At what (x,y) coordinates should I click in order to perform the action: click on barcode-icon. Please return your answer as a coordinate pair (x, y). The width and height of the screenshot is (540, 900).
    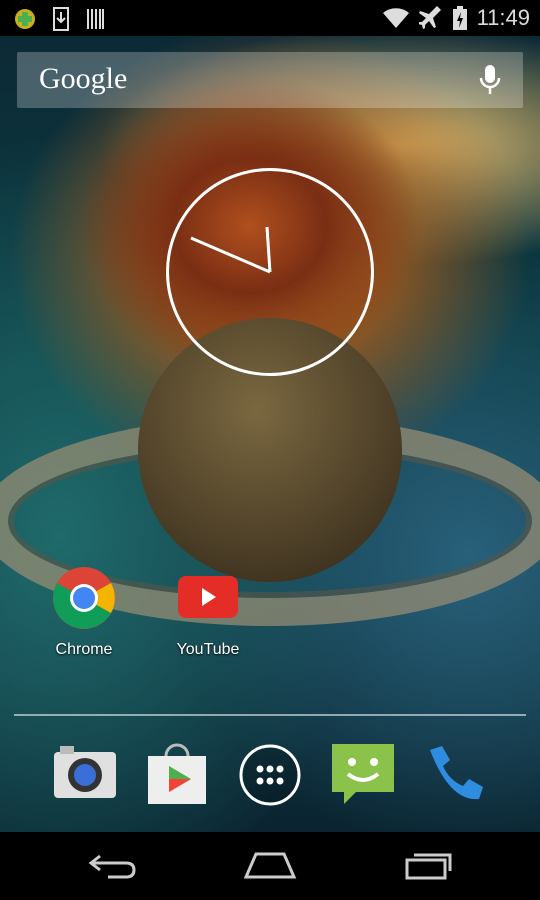
    Looking at the image, I should click on (95, 19).